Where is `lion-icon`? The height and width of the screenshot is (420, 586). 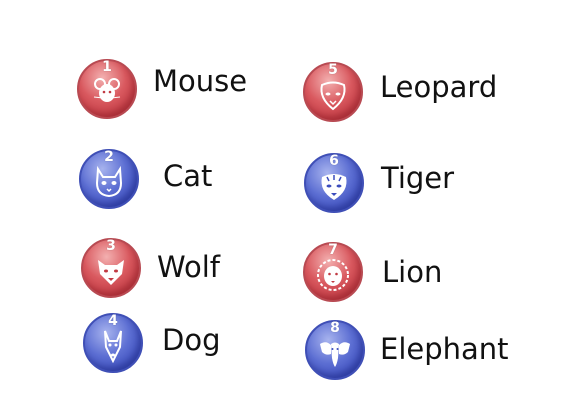 lion-icon is located at coordinates (333, 275).